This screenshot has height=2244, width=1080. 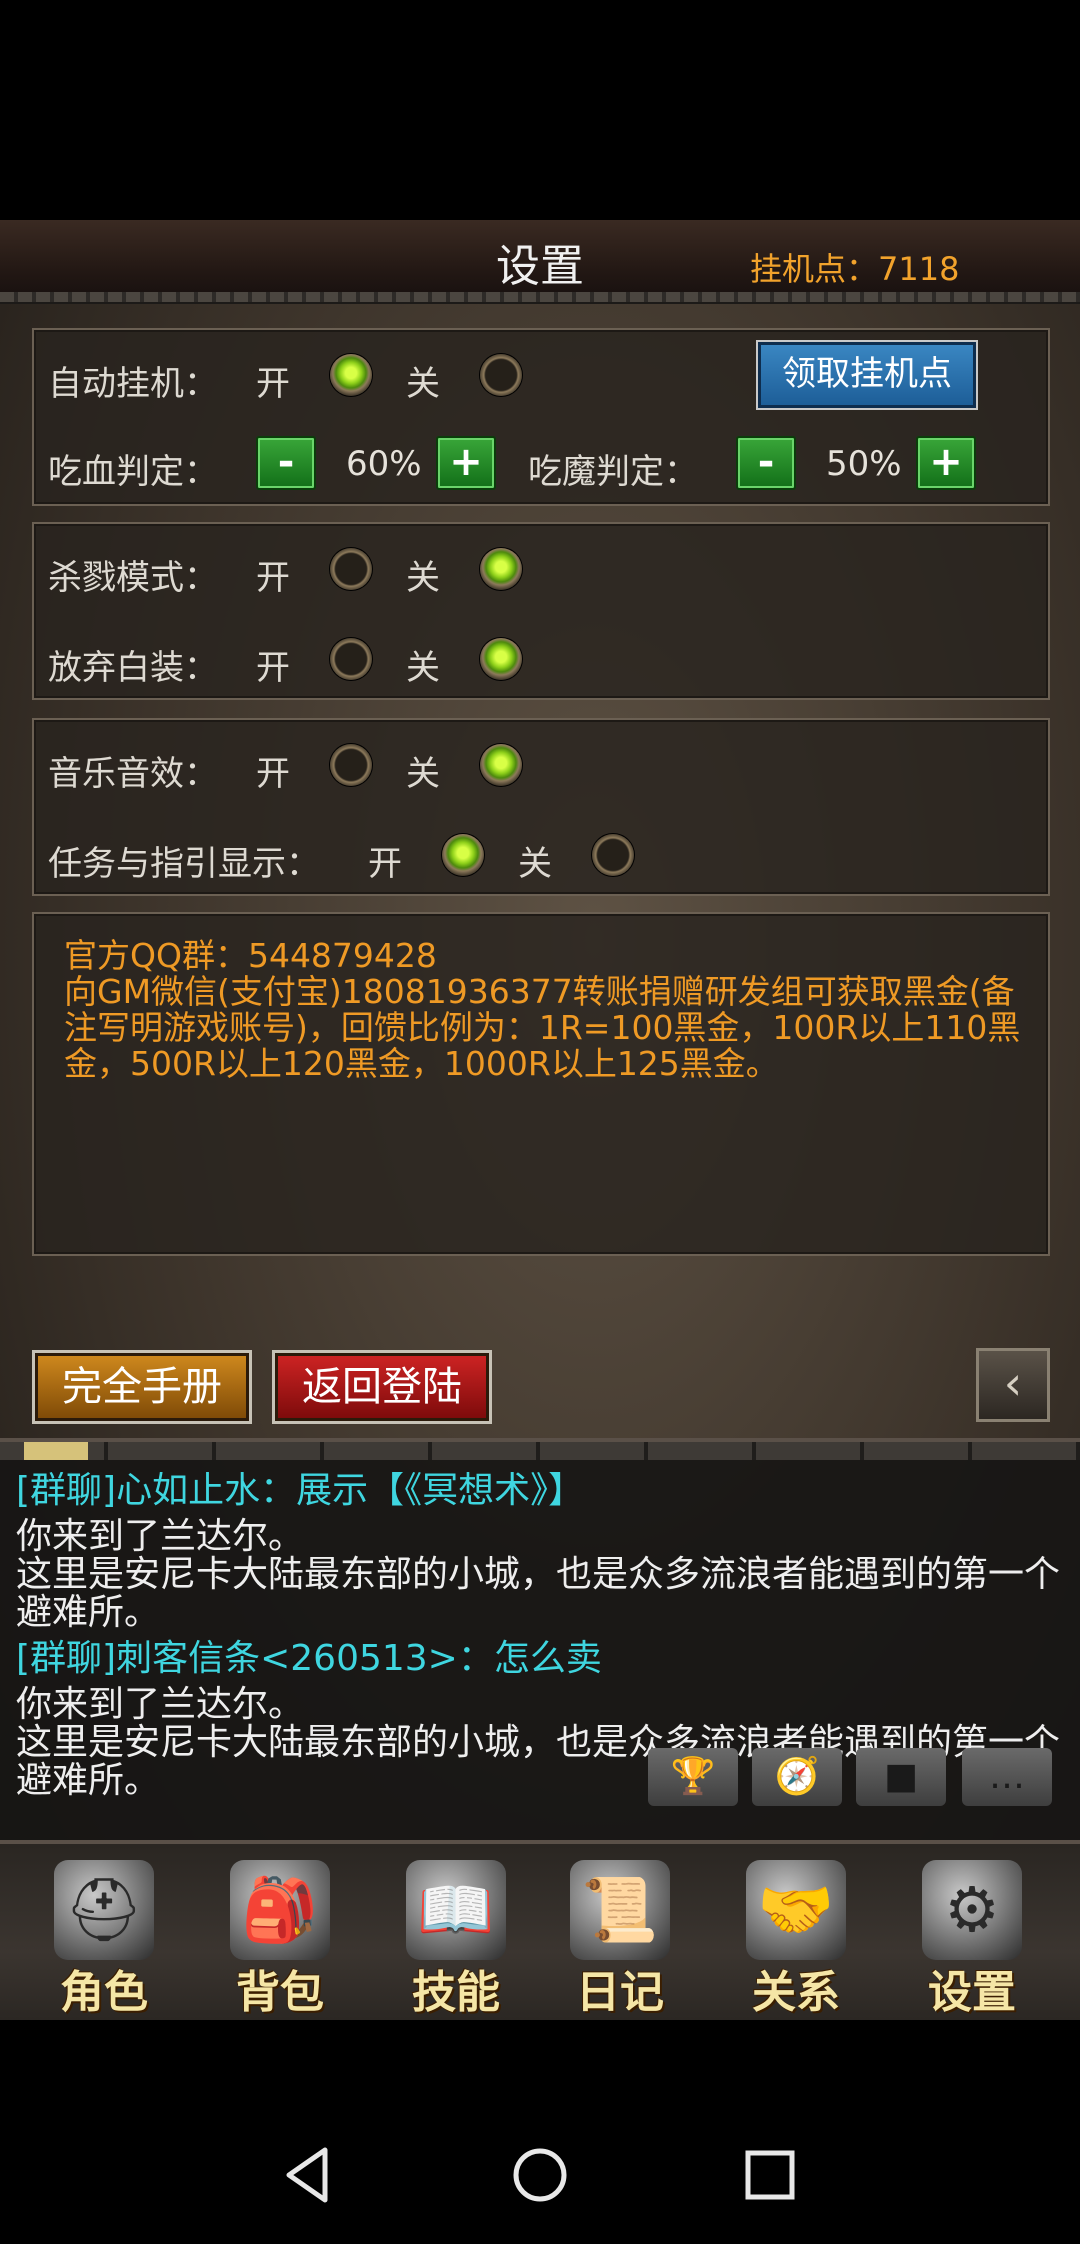 I want to click on auto-hunt-on-radio, so click(x=351, y=375).